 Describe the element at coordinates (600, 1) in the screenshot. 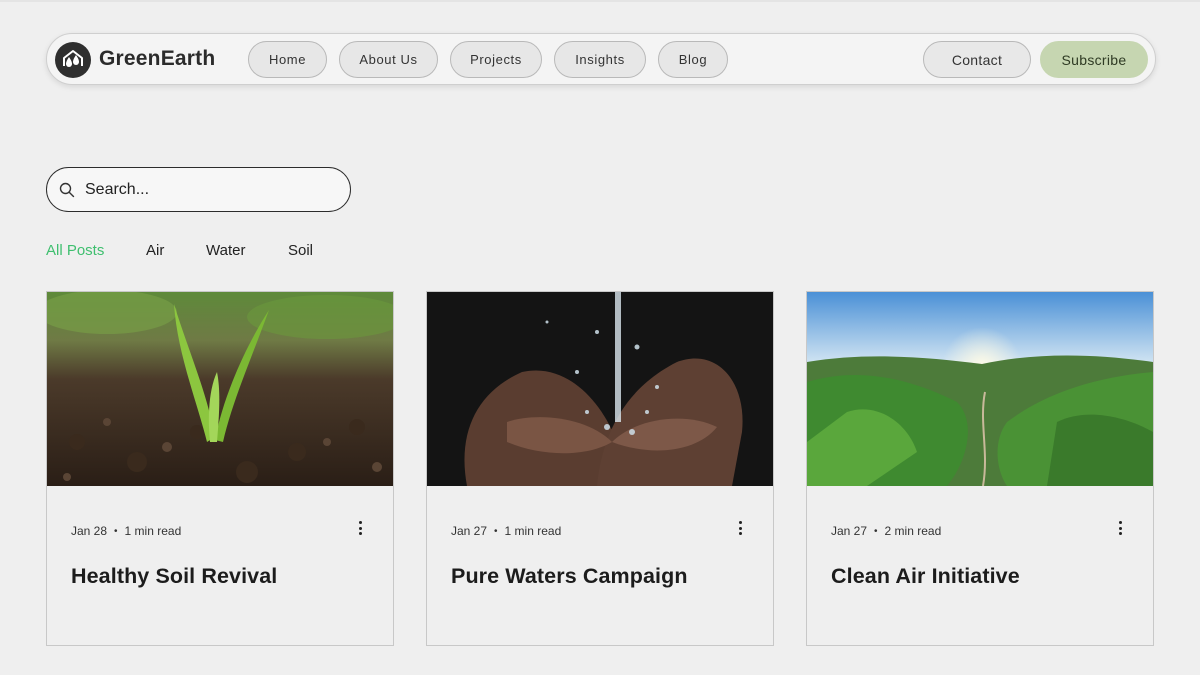

I see `top-divider` at that location.